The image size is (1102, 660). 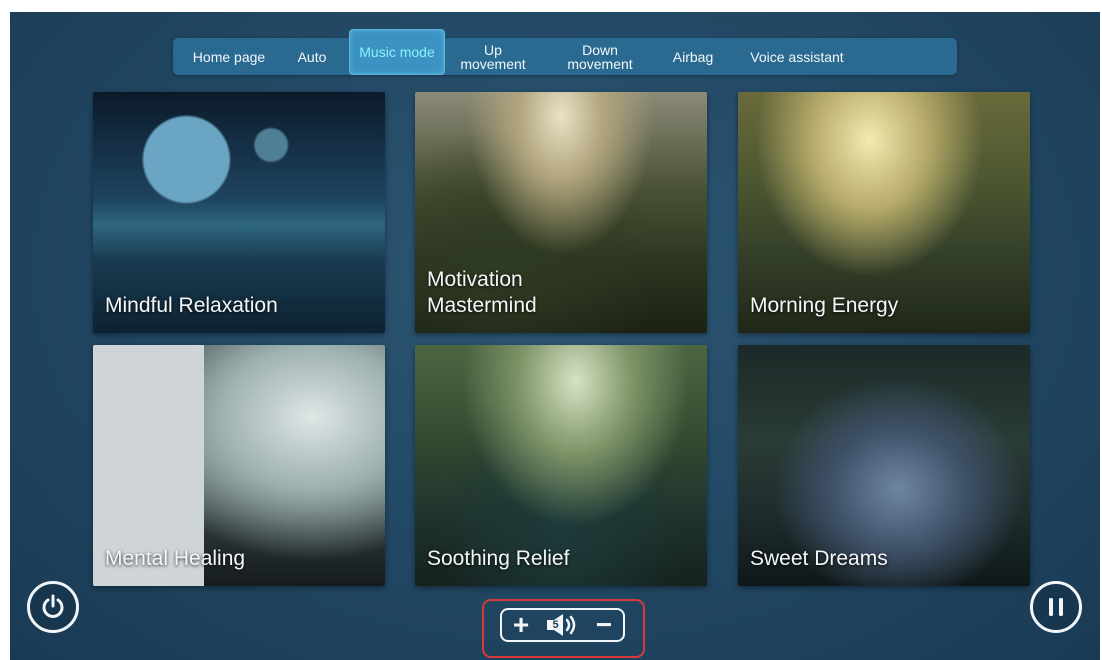 I want to click on speaker-icon: 5, so click(x=563, y=625).